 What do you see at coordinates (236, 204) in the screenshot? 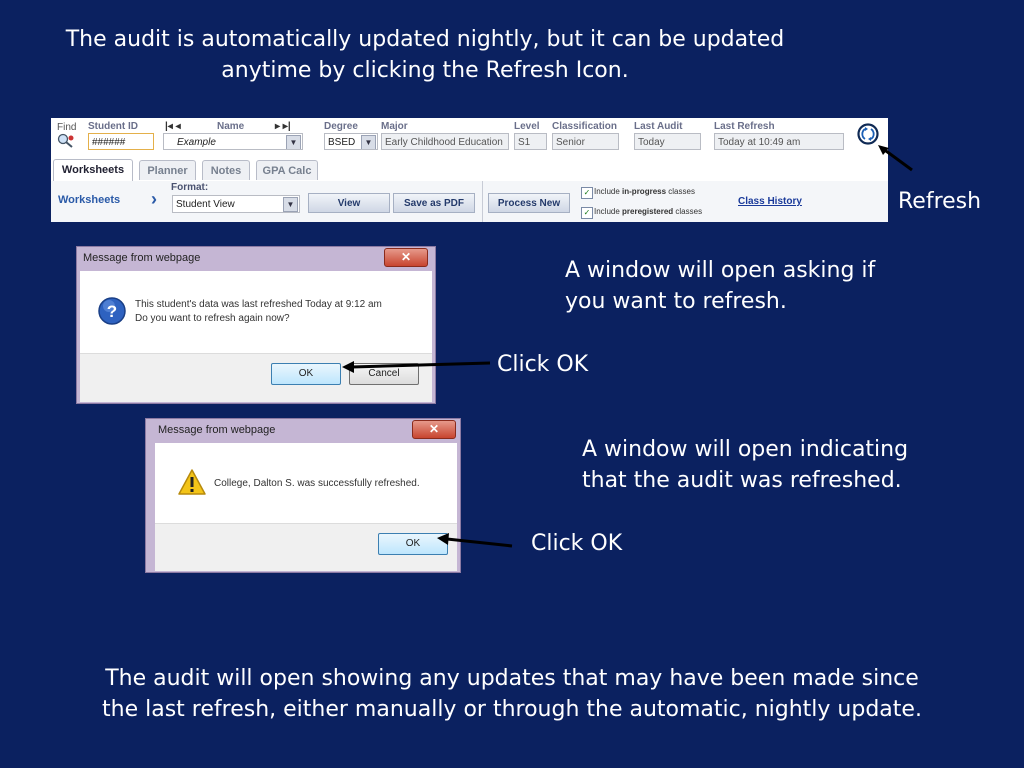
I see `format-select: Student View ▼` at bounding box center [236, 204].